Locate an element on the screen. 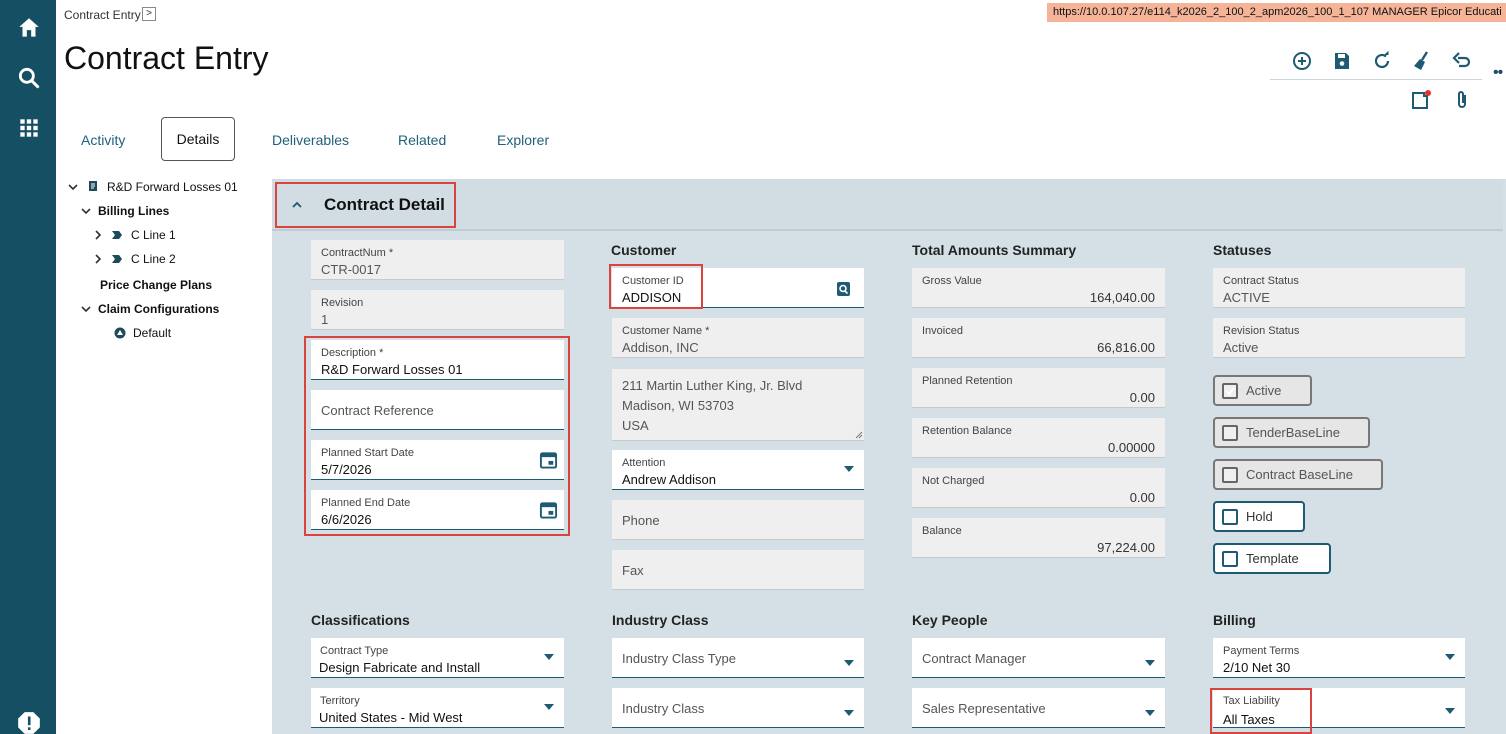 The height and width of the screenshot is (734, 1506). add-new-icon is located at coordinates (1302, 61).